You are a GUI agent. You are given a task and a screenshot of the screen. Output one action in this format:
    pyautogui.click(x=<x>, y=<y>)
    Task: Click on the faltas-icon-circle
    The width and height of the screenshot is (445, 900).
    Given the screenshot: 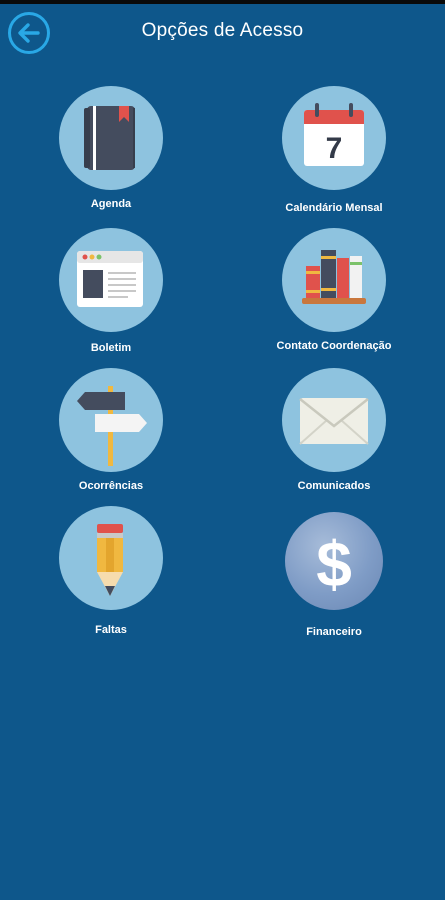 What is the action you would take?
    pyautogui.click(x=111, y=558)
    